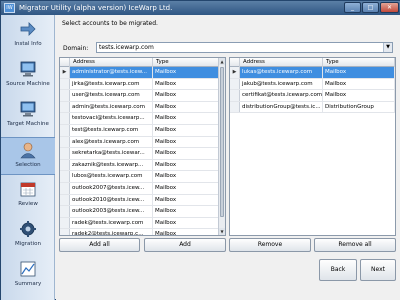 The height and width of the screenshot is (300, 400). I want to click on table-row: outlook2007@tests.icew... Mailbox, so click(140, 189).